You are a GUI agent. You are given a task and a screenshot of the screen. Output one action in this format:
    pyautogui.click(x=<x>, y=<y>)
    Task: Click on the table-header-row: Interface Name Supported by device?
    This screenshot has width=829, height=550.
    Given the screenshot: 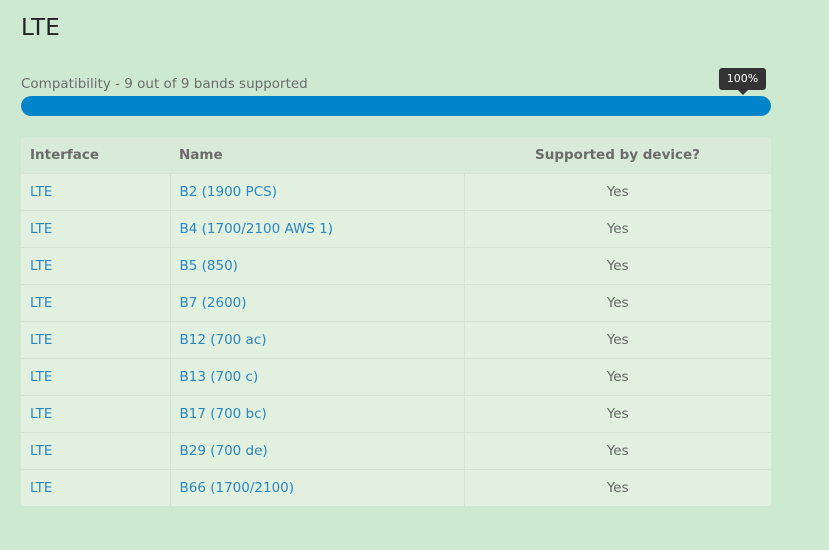 What is the action you would take?
    pyautogui.click(x=396, y=155)
    